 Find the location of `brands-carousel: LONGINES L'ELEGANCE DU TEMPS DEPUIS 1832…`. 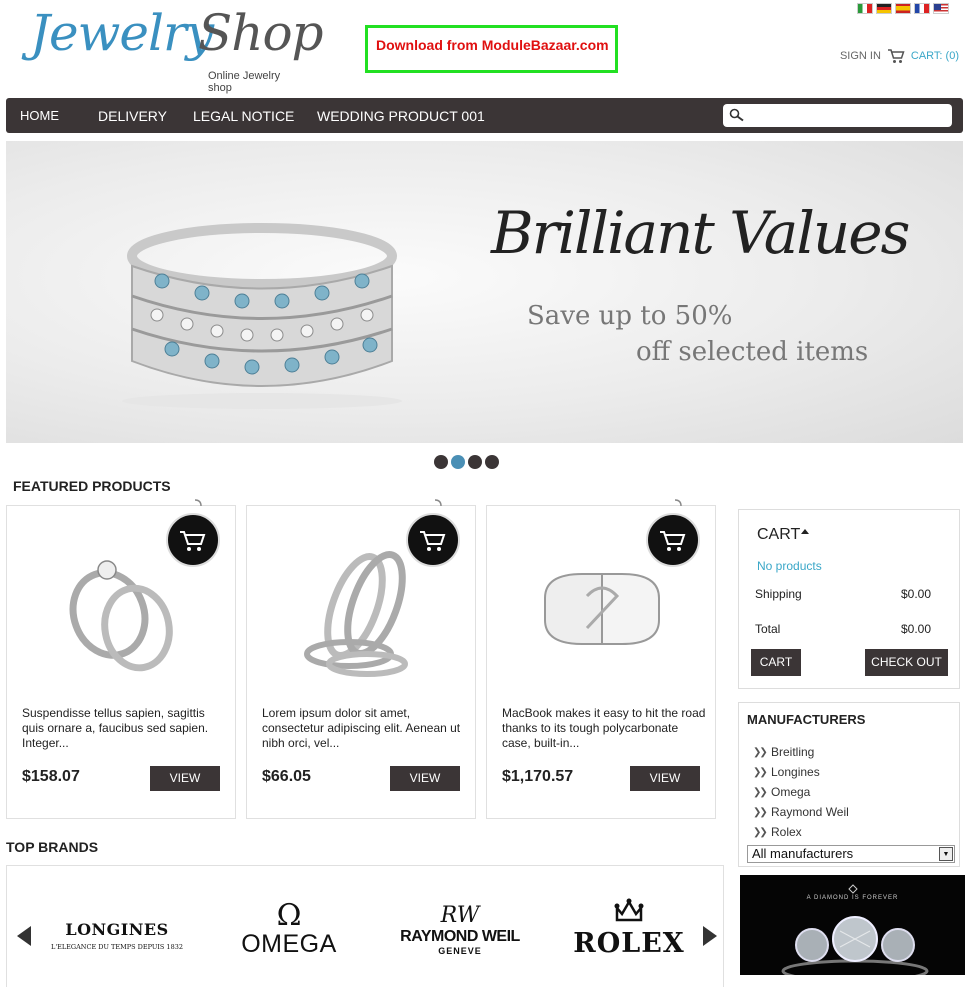

brands-carousel: LONGINES L'ELEGANCE DU TEMPS DEPUIS 1832… is located at coordinates (365, 926).